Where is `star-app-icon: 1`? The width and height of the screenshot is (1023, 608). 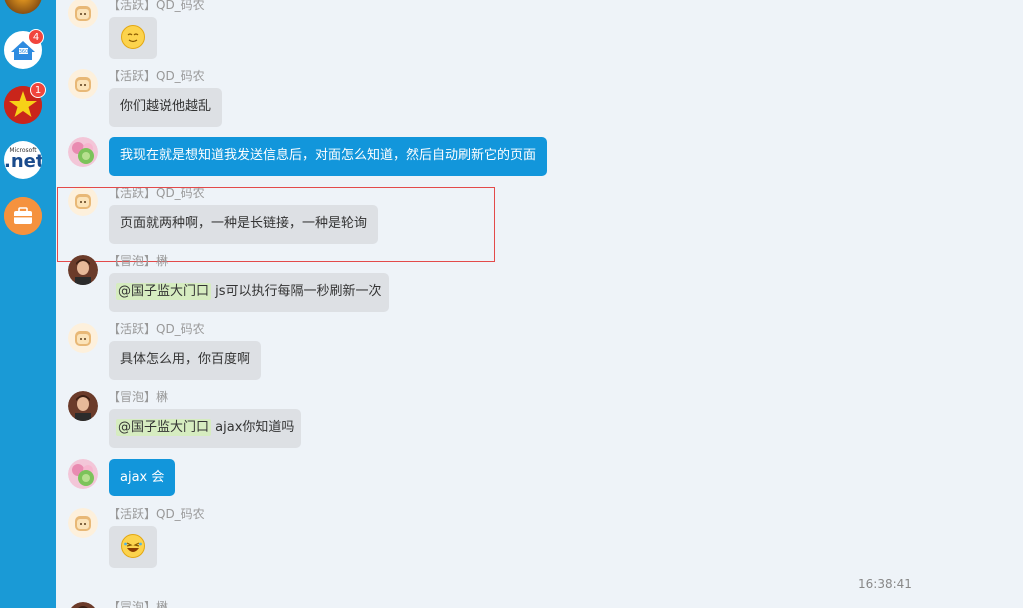 star-app-icon: 1 is located at coordinates (25, 103).